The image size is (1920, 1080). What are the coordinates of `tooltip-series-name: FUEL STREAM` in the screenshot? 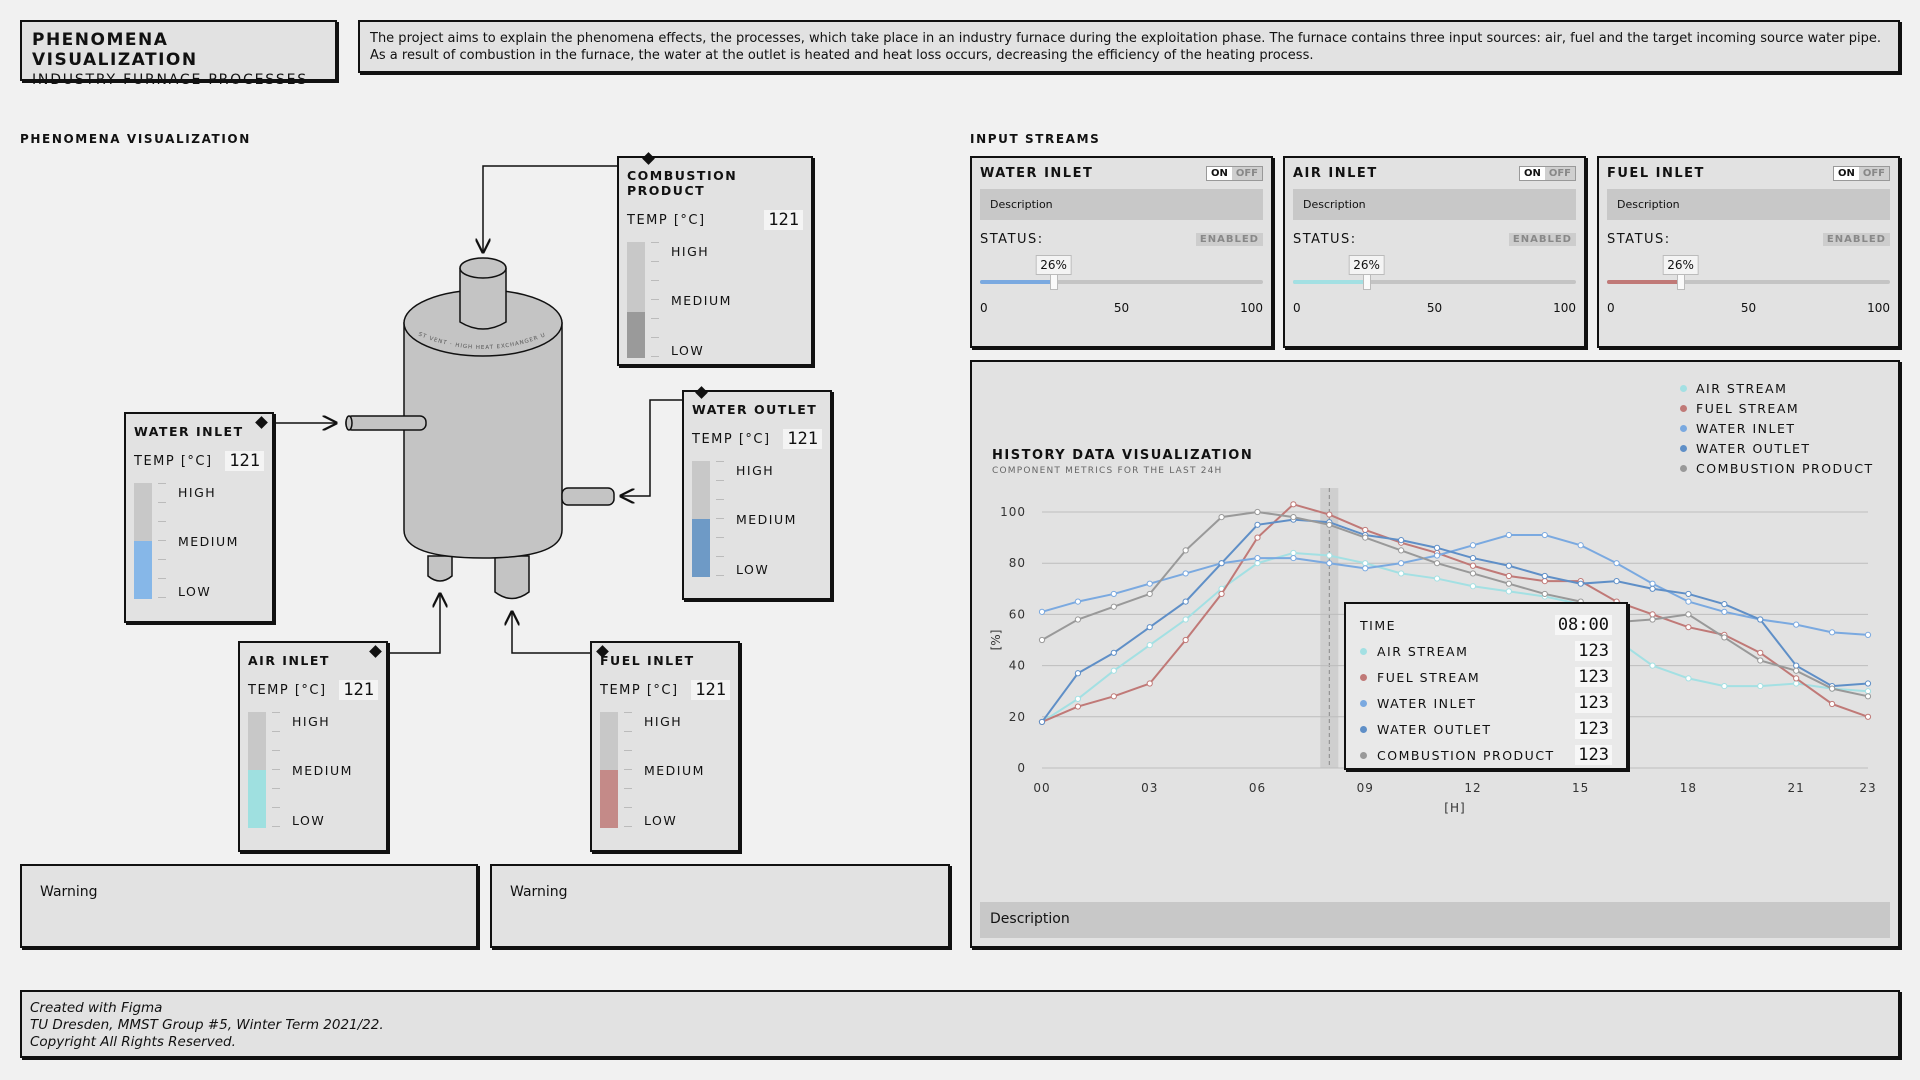 It's located at (1429, 677).